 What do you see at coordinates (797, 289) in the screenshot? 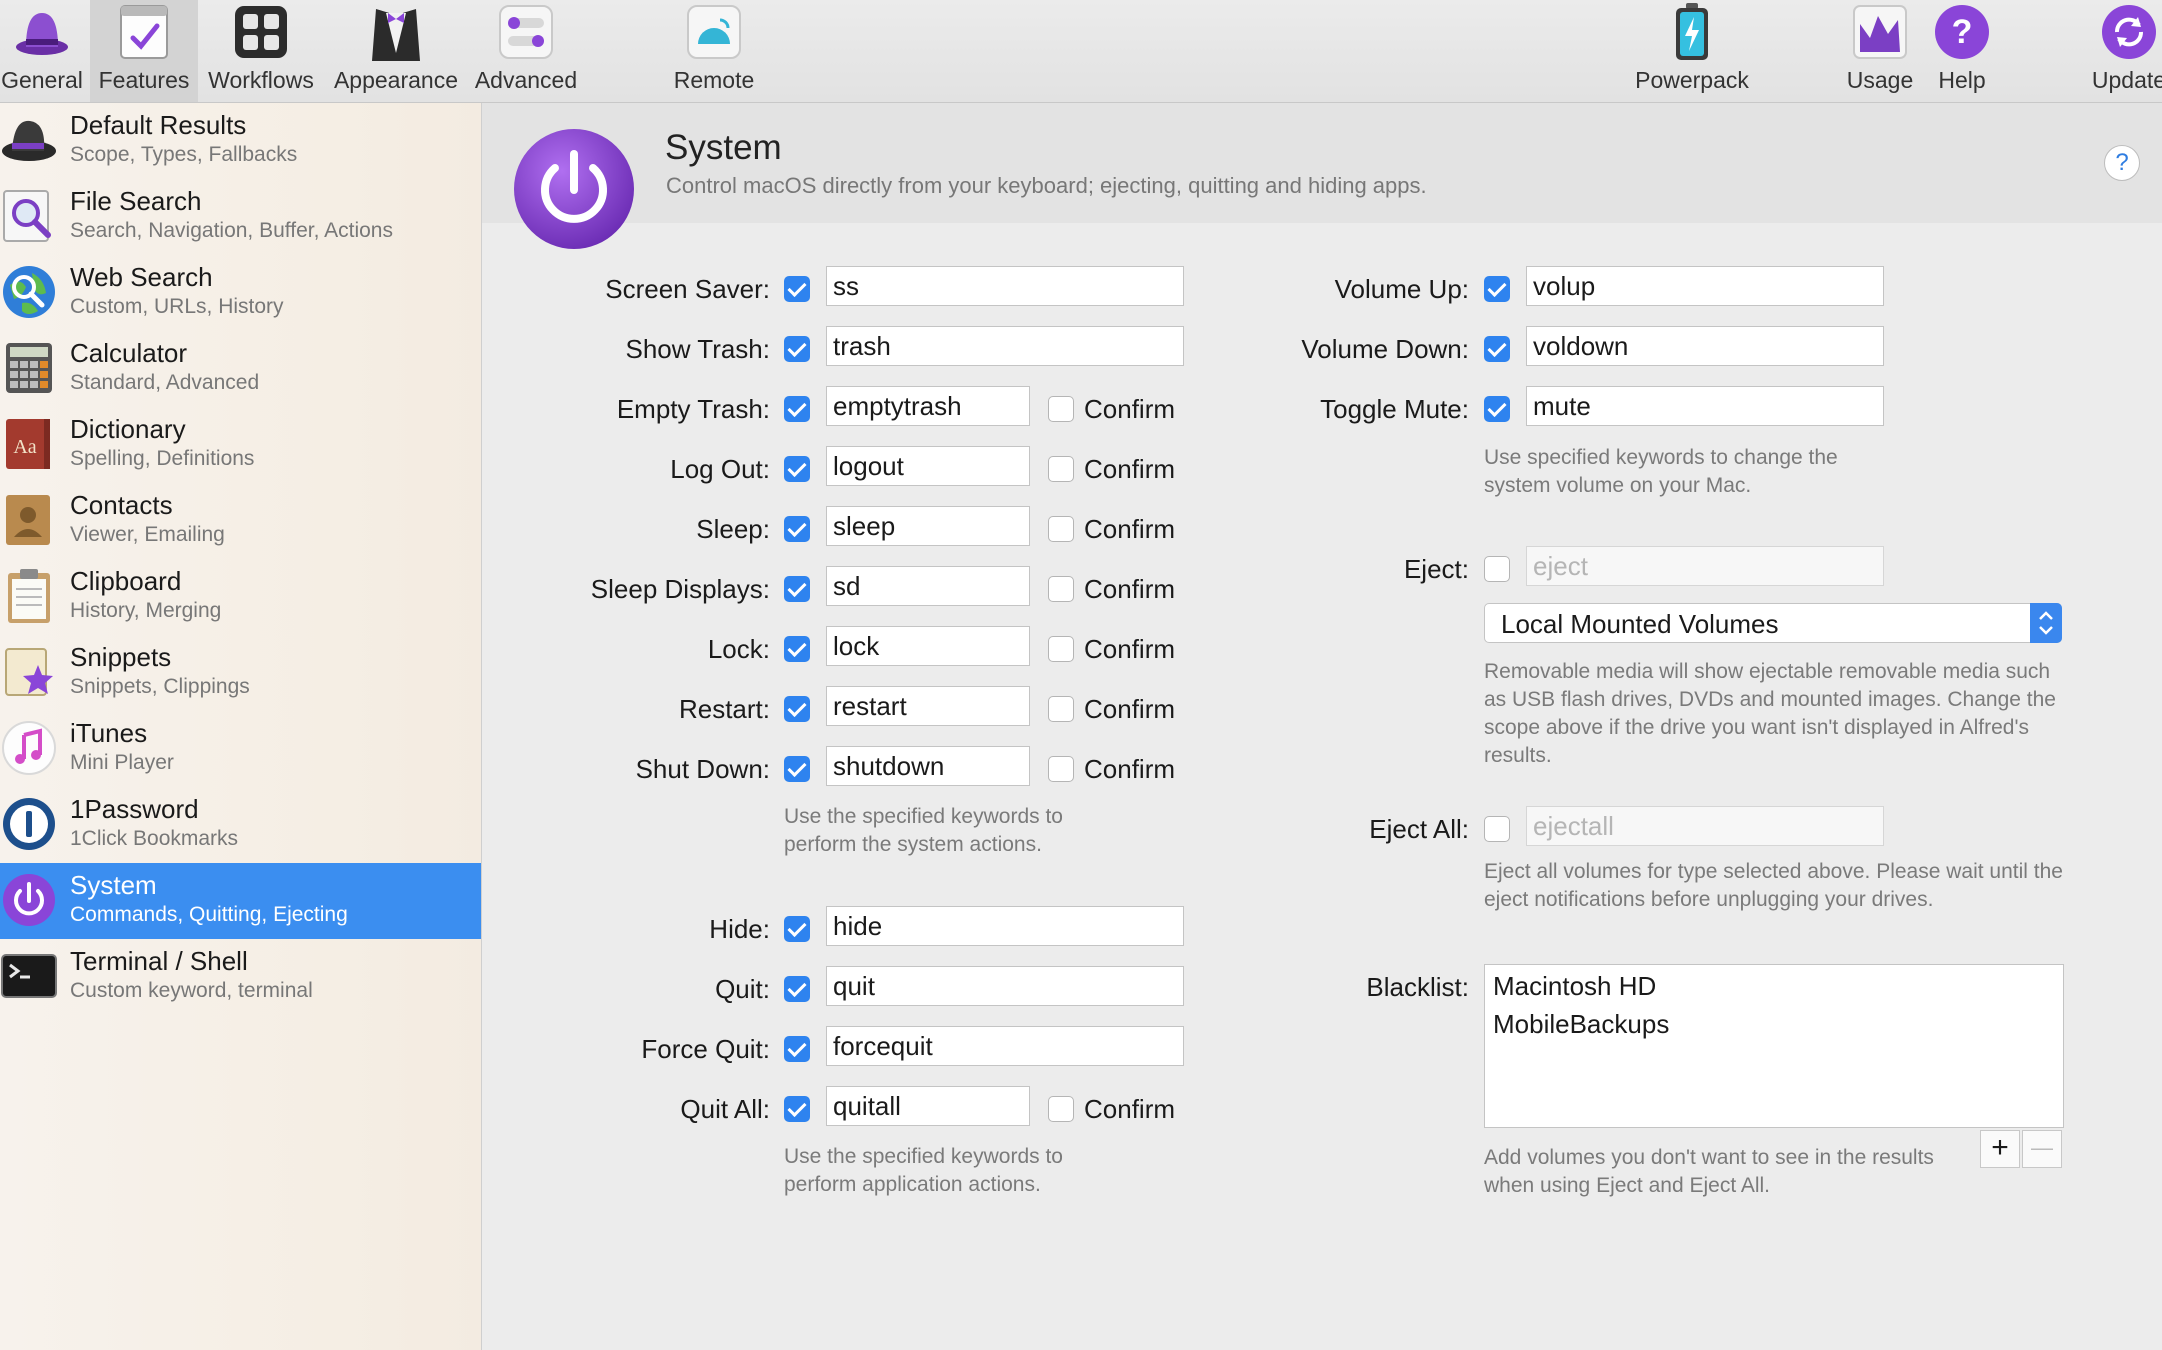
I see `screen-saver-checkbox` at bounding box center [797, 289].